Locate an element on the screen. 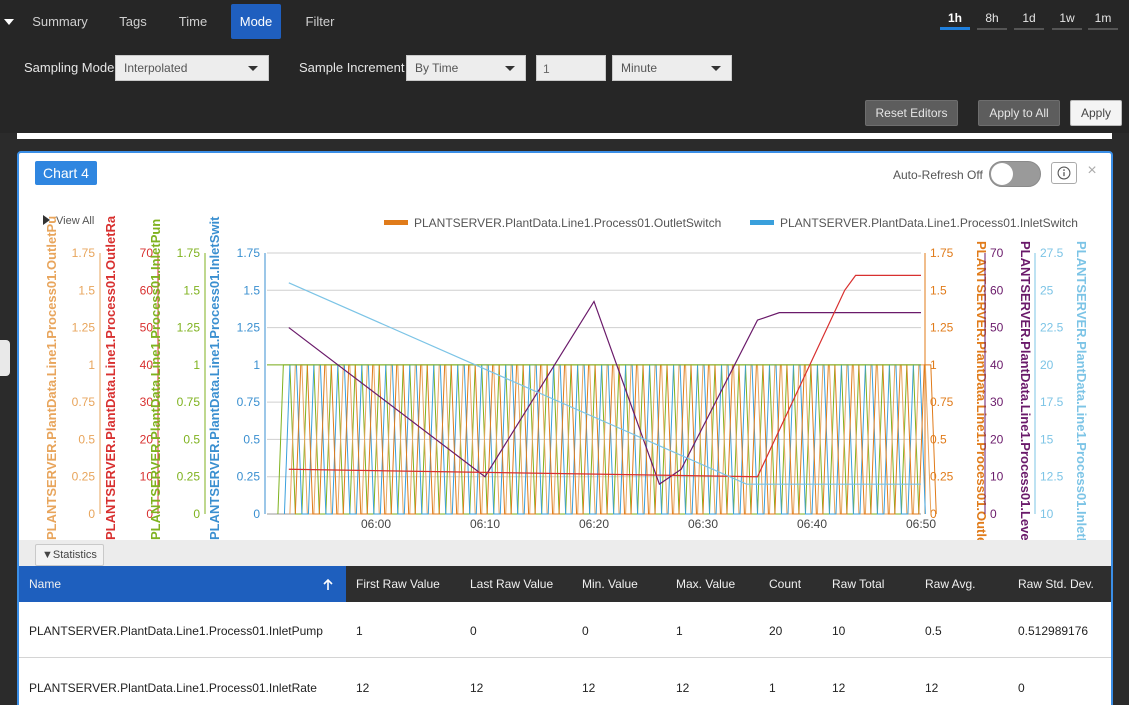 The width and height of the screenshot is (1129, 705). axis-tick-label: 40 is located at coordinates (997, 365).